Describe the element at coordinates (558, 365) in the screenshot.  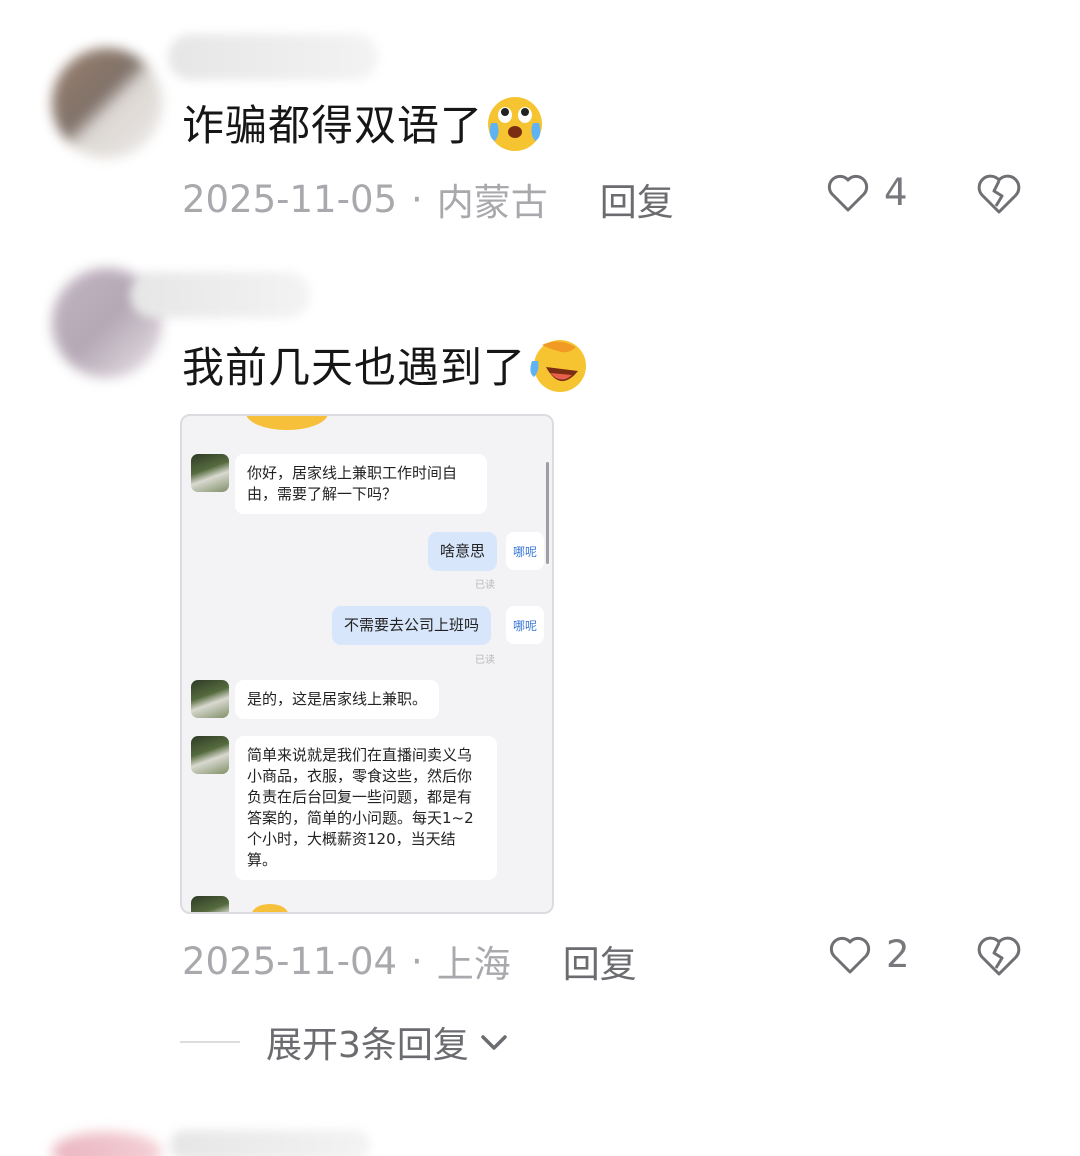
I see `laughing-tears-emoji` at that location.